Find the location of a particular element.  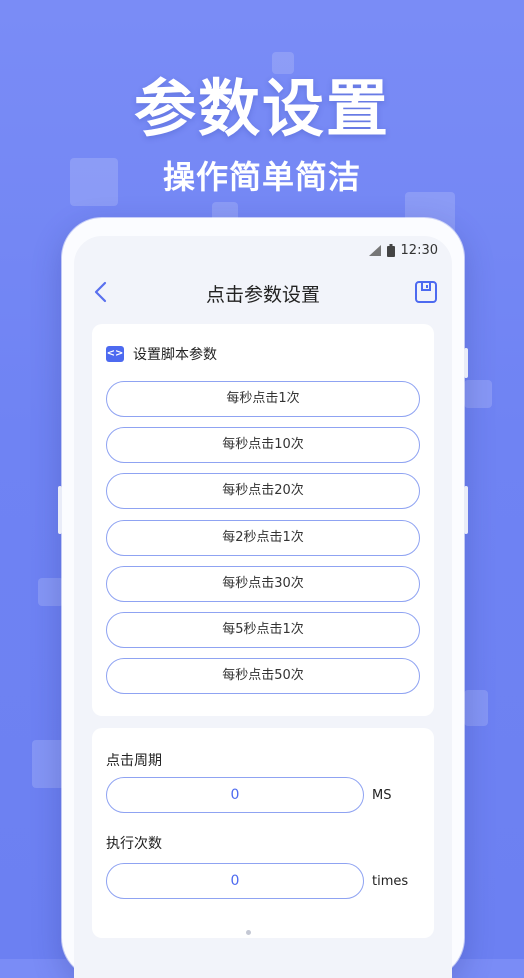

save-icon is located at coordinates (426, 292).